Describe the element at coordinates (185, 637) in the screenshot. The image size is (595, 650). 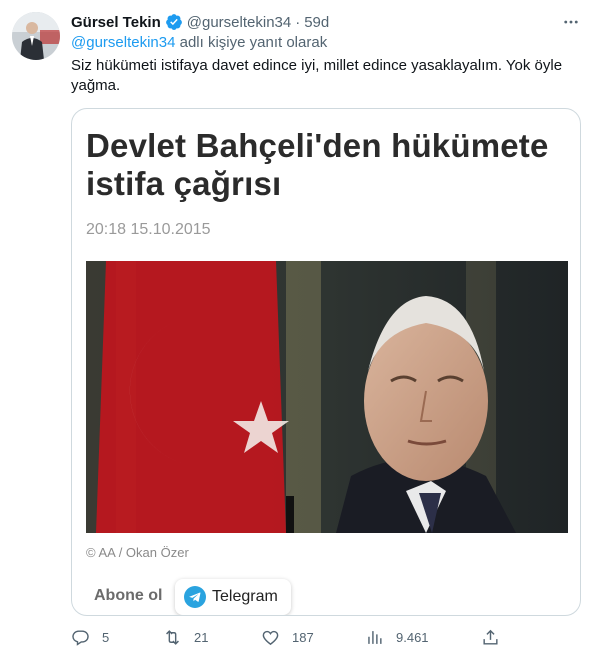
I see `retweet-button: 21` at that location.